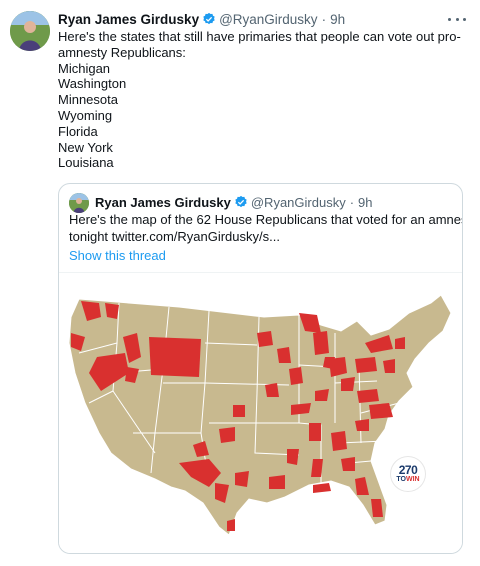 This screenshot has height=566, width=480. I want to click on avatar-image, so click(30, 31).